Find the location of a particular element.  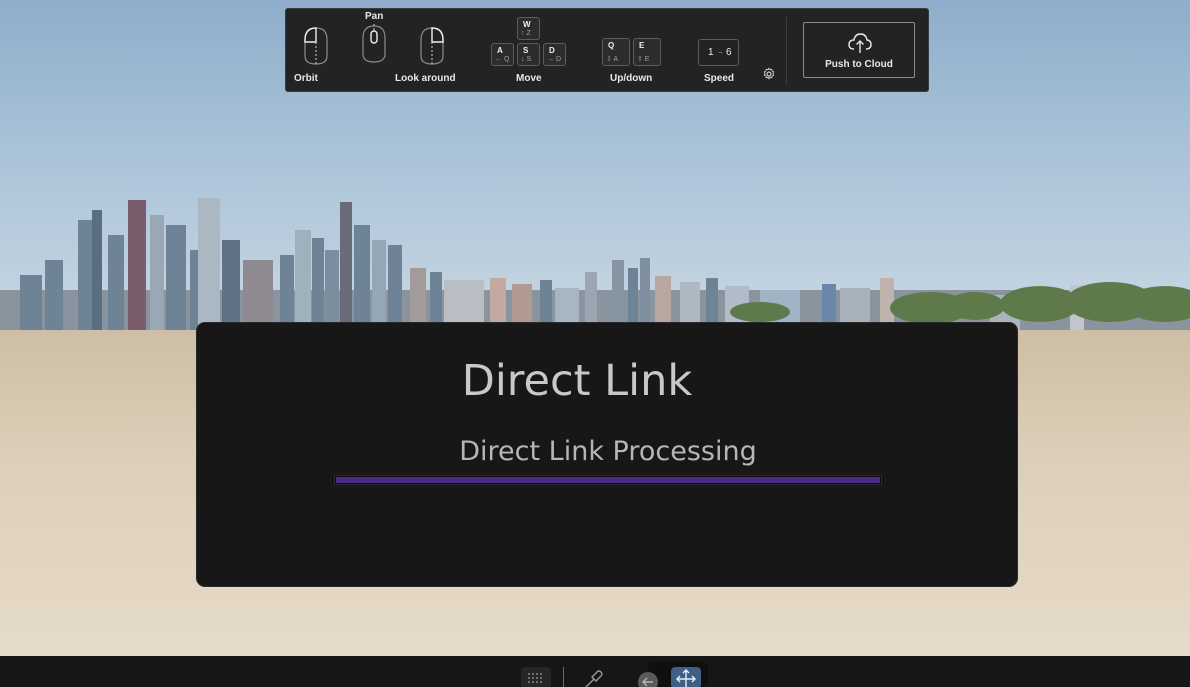

processing-status: Direct Link Processing is located at coordinates (608, 451).